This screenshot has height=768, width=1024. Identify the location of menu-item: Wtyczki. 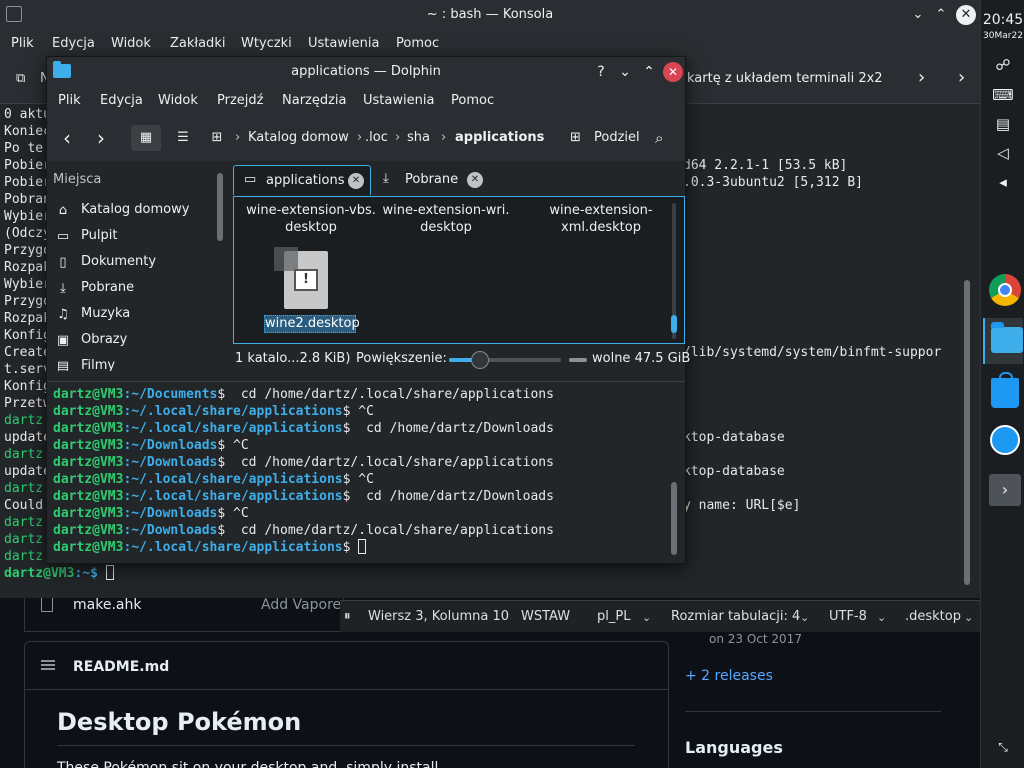
(266, 43).